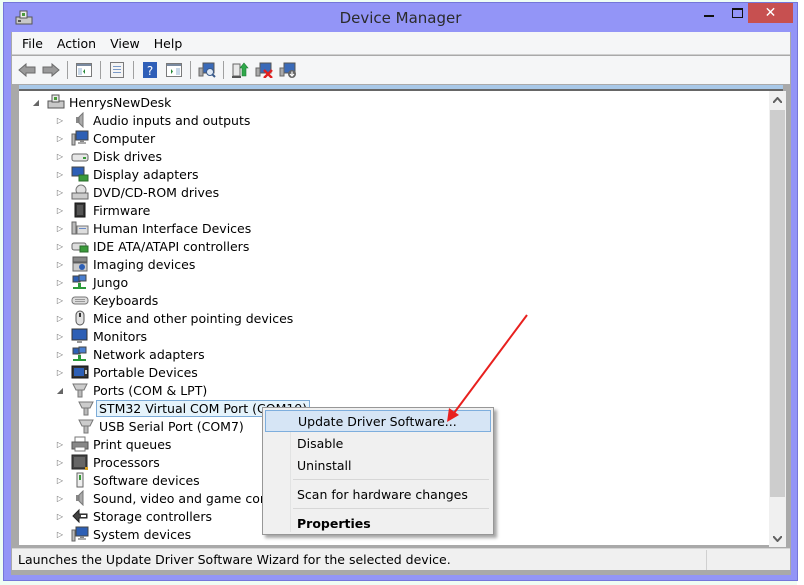  Describe the element at coordinates (777, 99) in the screenshot. I see `scroll-up-button` at that location.